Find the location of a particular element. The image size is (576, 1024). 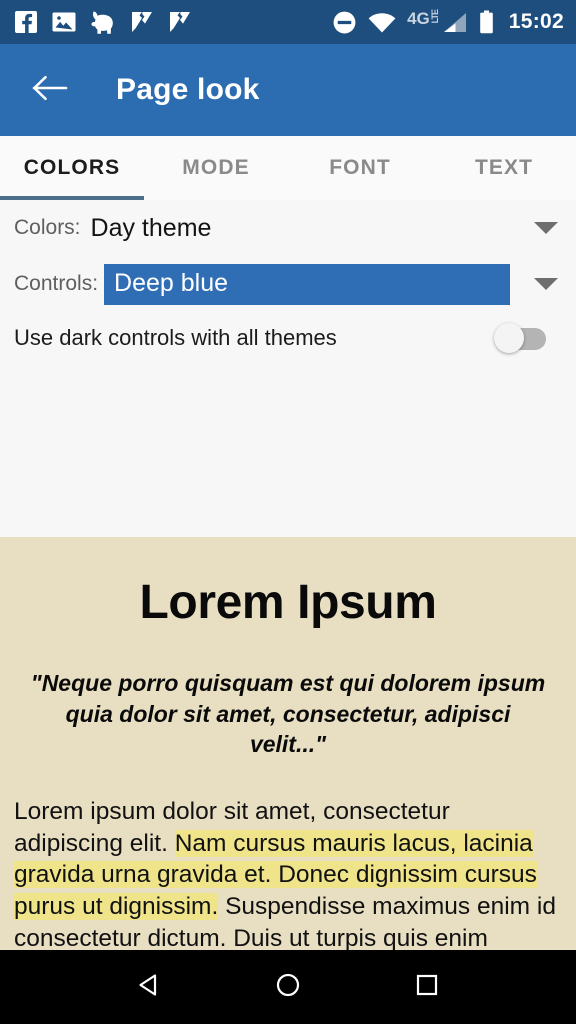

dark-controls-row: Use dark controls with all themes is located at coordinates (288, 338).